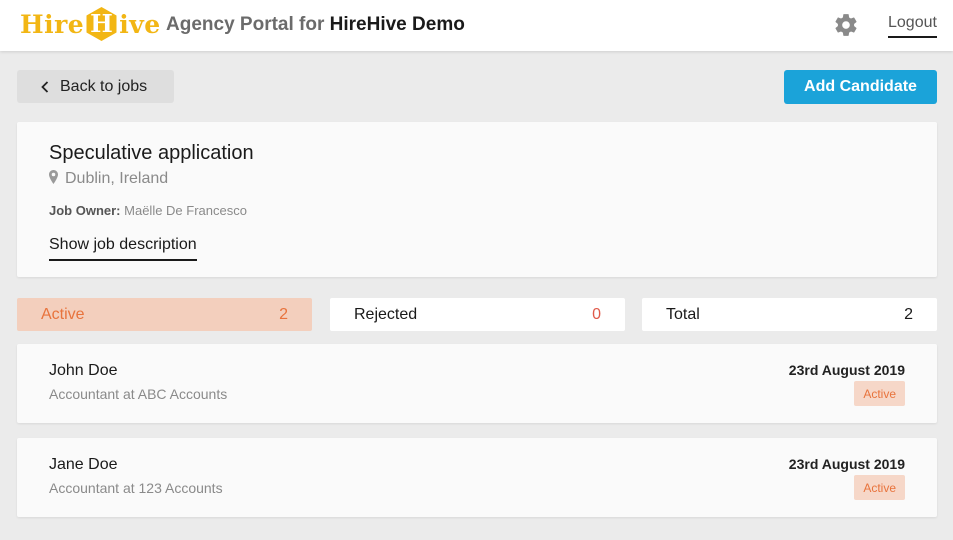 The width and height of the screenshot is (953, 540). I want to click on job-title: Speculative application, so click(151, 153).